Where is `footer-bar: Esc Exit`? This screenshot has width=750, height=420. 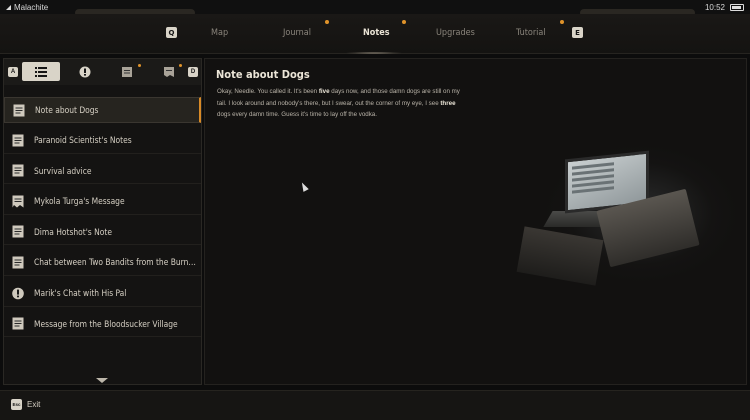
footer-bar: Esc Exit is located at coordinates (375, 405).